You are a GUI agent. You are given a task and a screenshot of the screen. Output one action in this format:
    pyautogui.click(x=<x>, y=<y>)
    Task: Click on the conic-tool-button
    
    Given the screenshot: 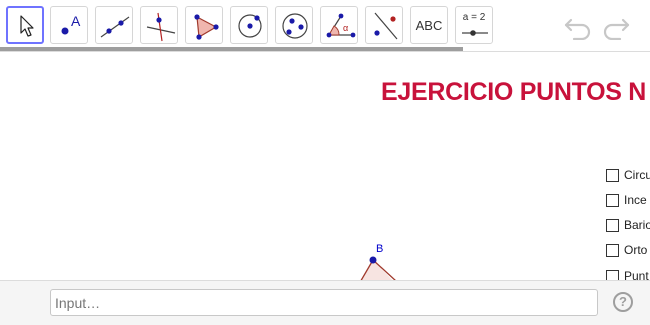 What is the action you would take?
    pyautogui.click(x=294, y=25)
    